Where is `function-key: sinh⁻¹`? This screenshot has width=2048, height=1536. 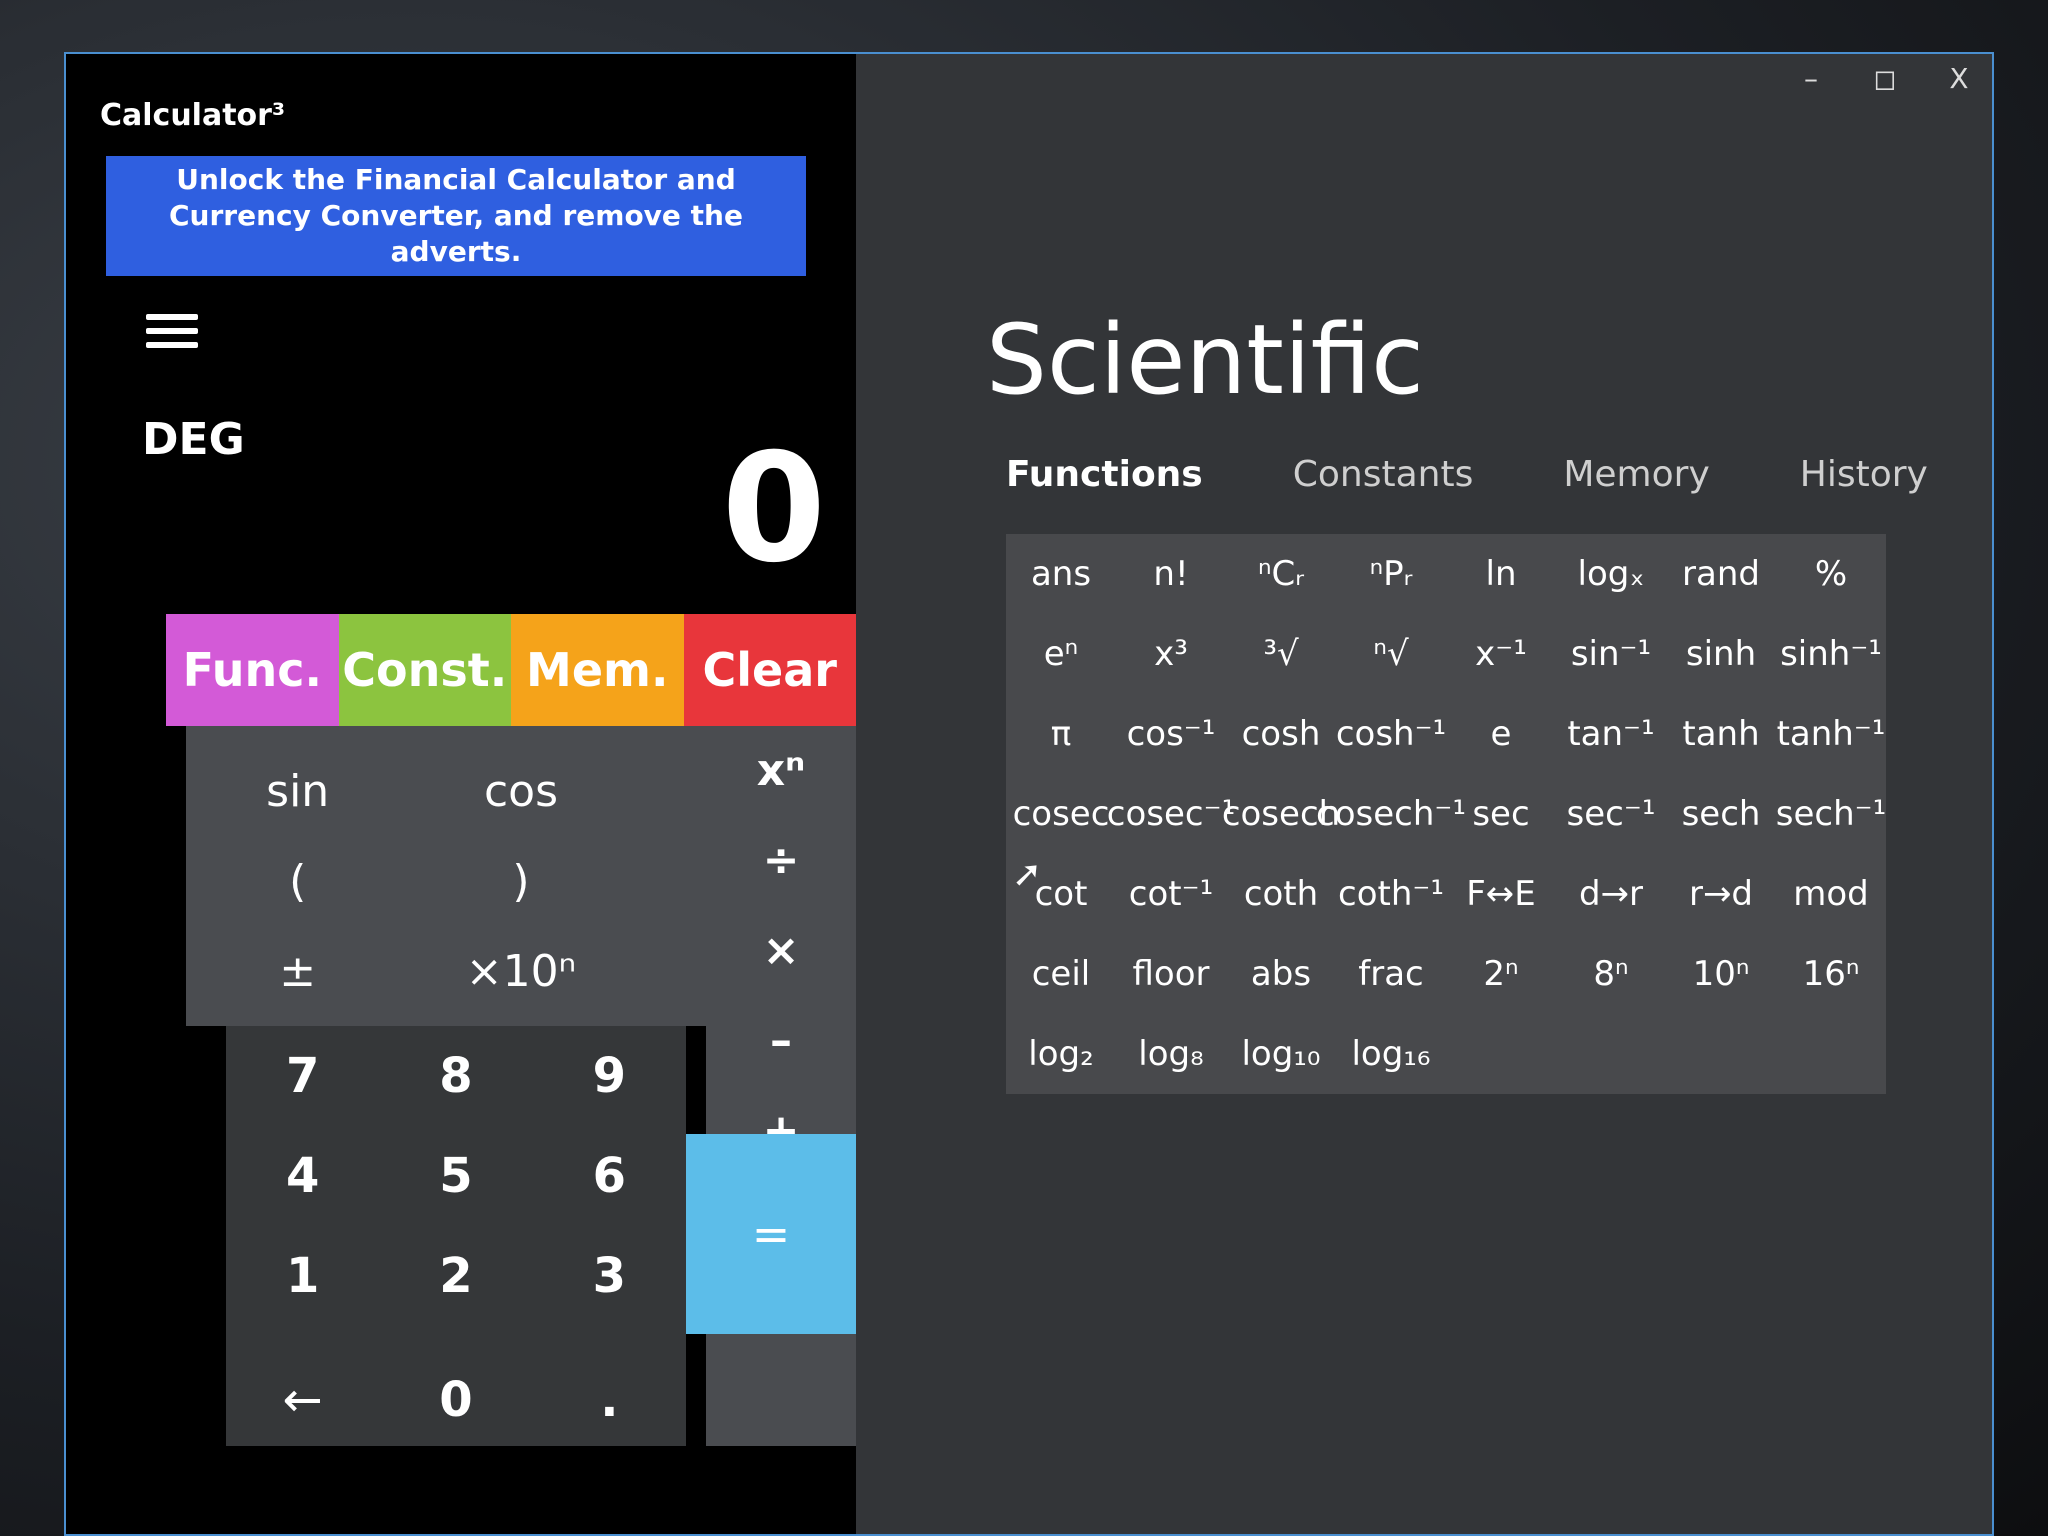 function-key: sinh⁻¹ is located at coordinates (1831, 654).